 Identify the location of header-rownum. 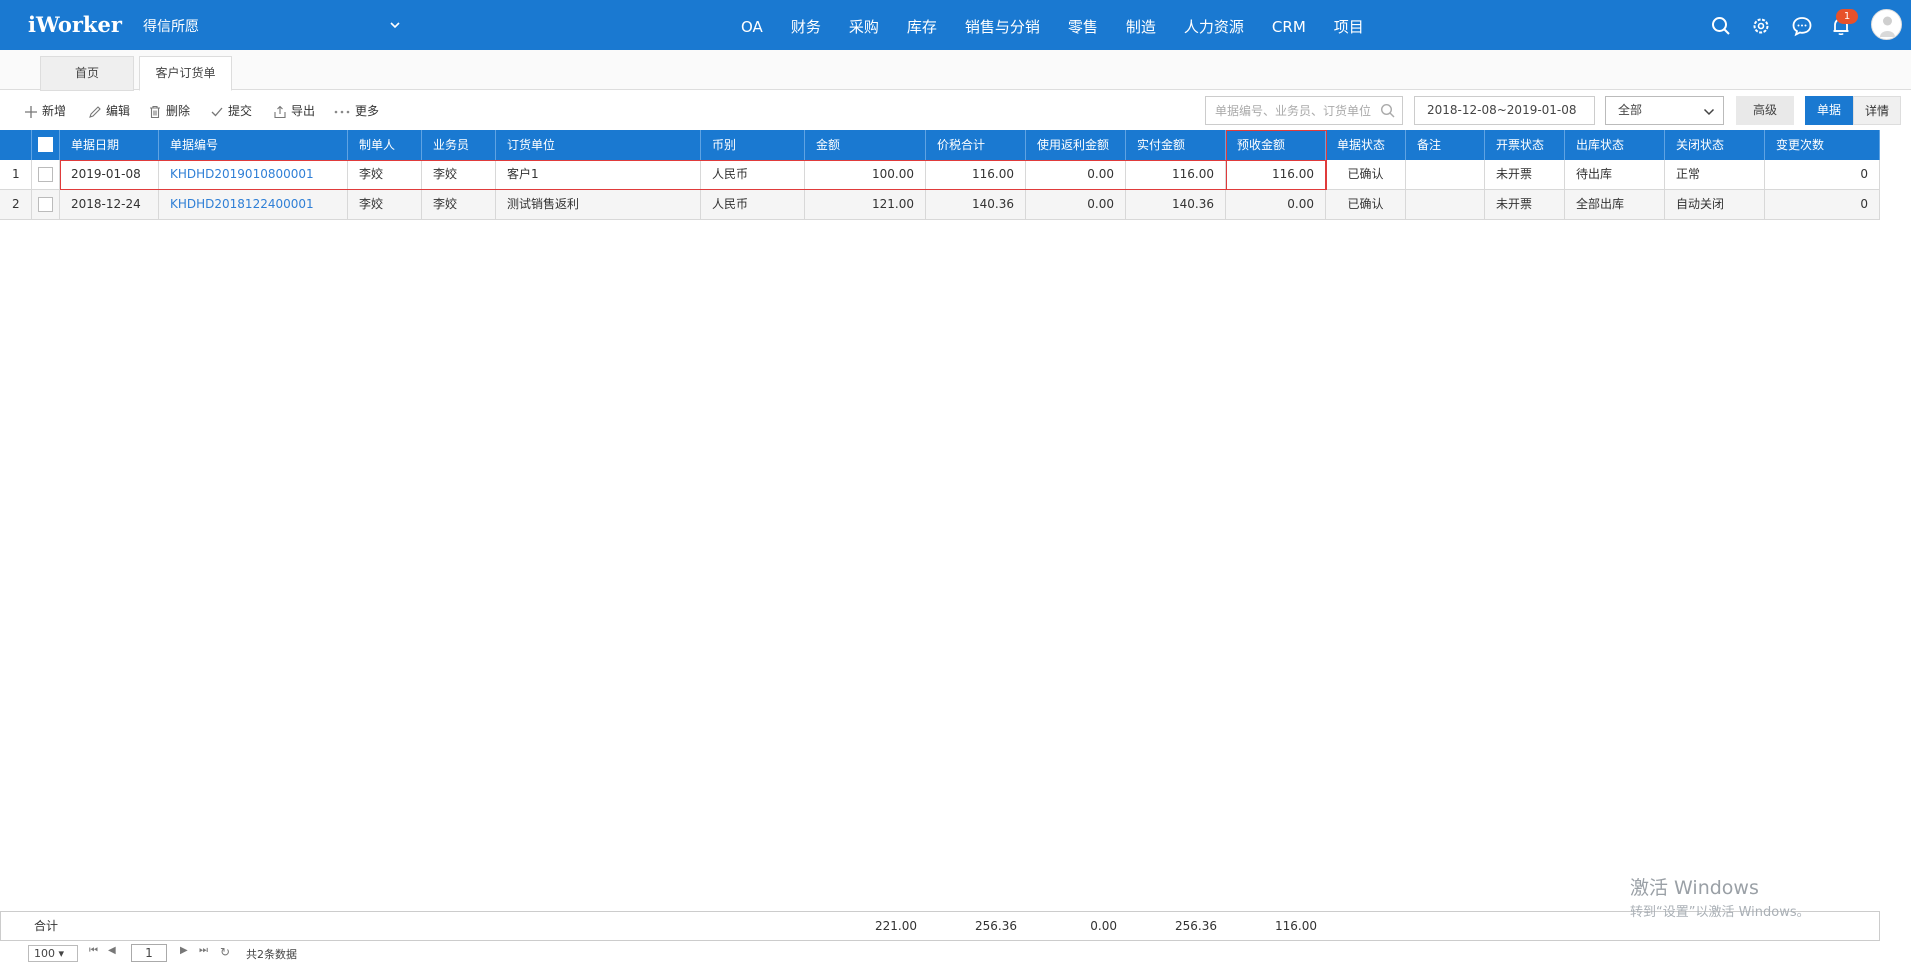
(16, 145).